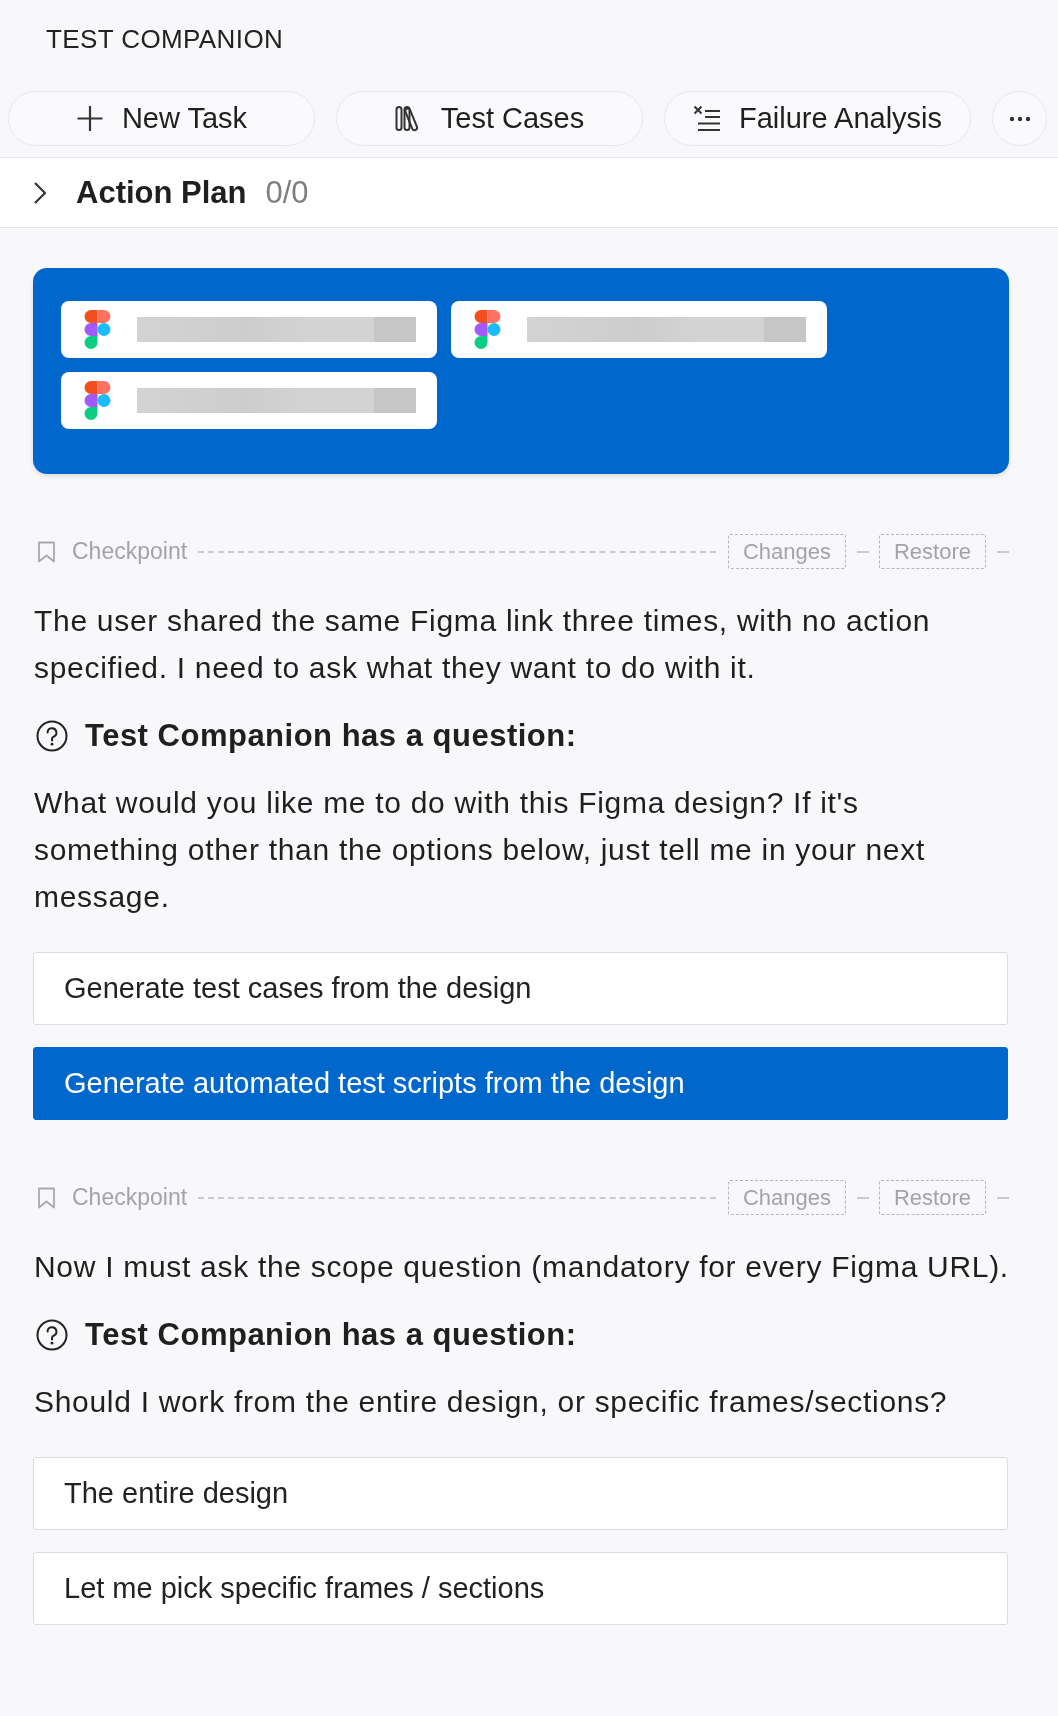 This screenshot has height=1716, width=1058. What do you see at coordinates (165, 39) in the screenshot?
I see `app-title: TEST COMPANION` at bounding box center [165, 39].